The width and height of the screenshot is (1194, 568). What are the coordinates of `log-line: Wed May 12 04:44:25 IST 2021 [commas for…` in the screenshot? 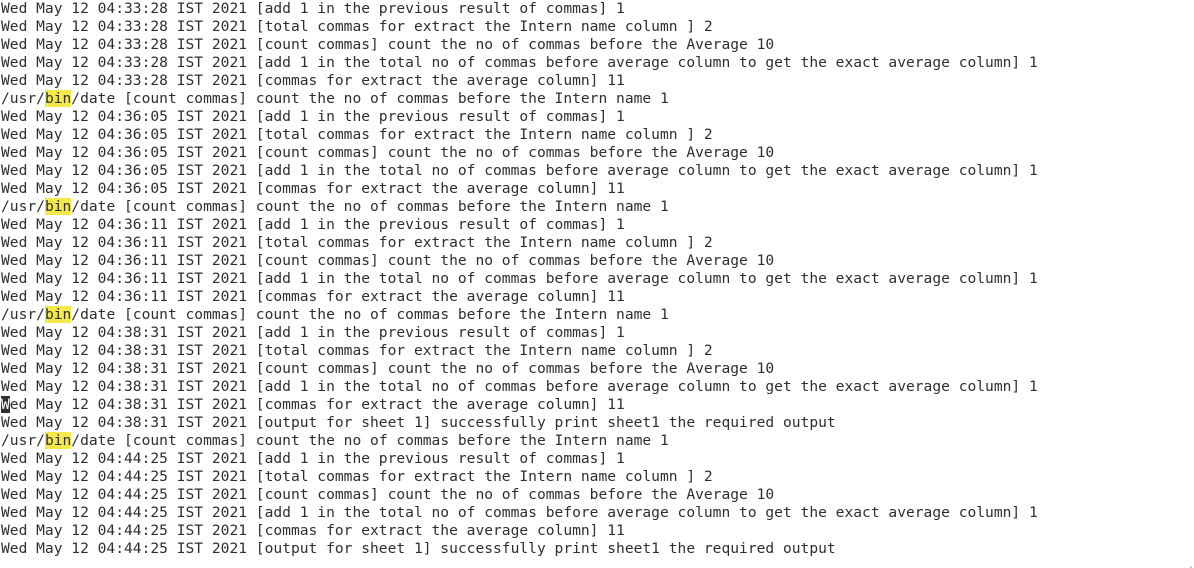 It's located at (597, 531).